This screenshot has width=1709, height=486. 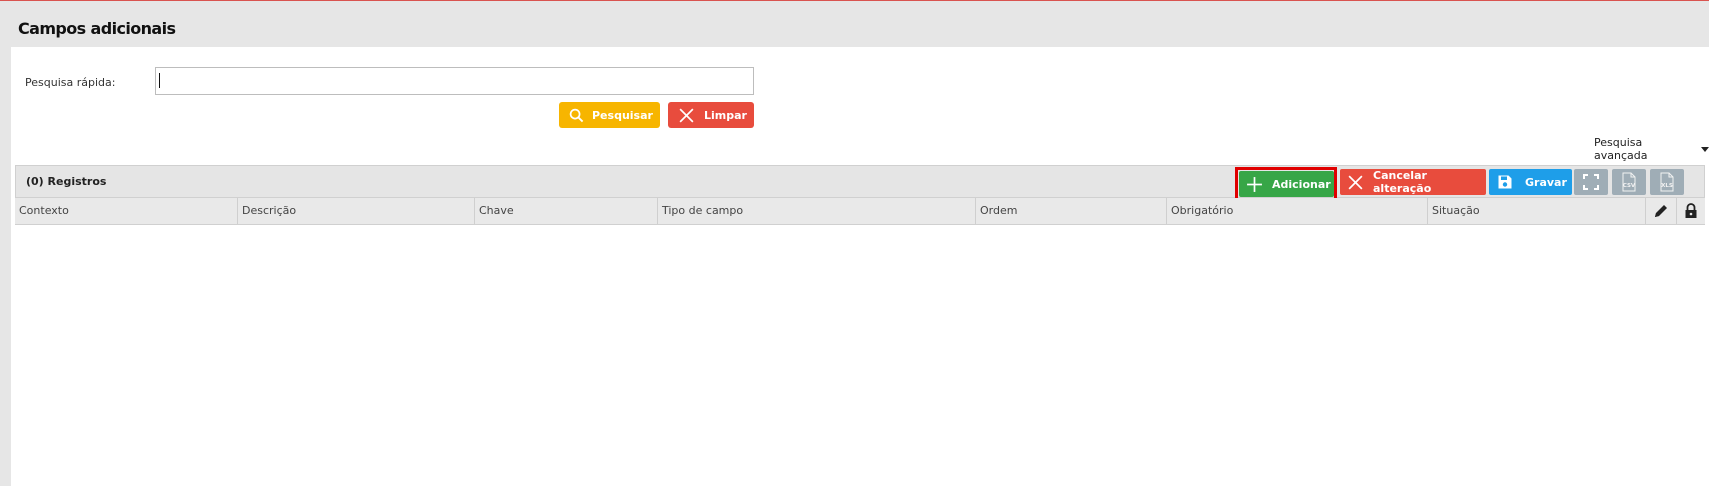 What do you see at coordinates (1705, 149) in the screenshot?
I see `caret-down-icon` at bounding box center [1705, 149].